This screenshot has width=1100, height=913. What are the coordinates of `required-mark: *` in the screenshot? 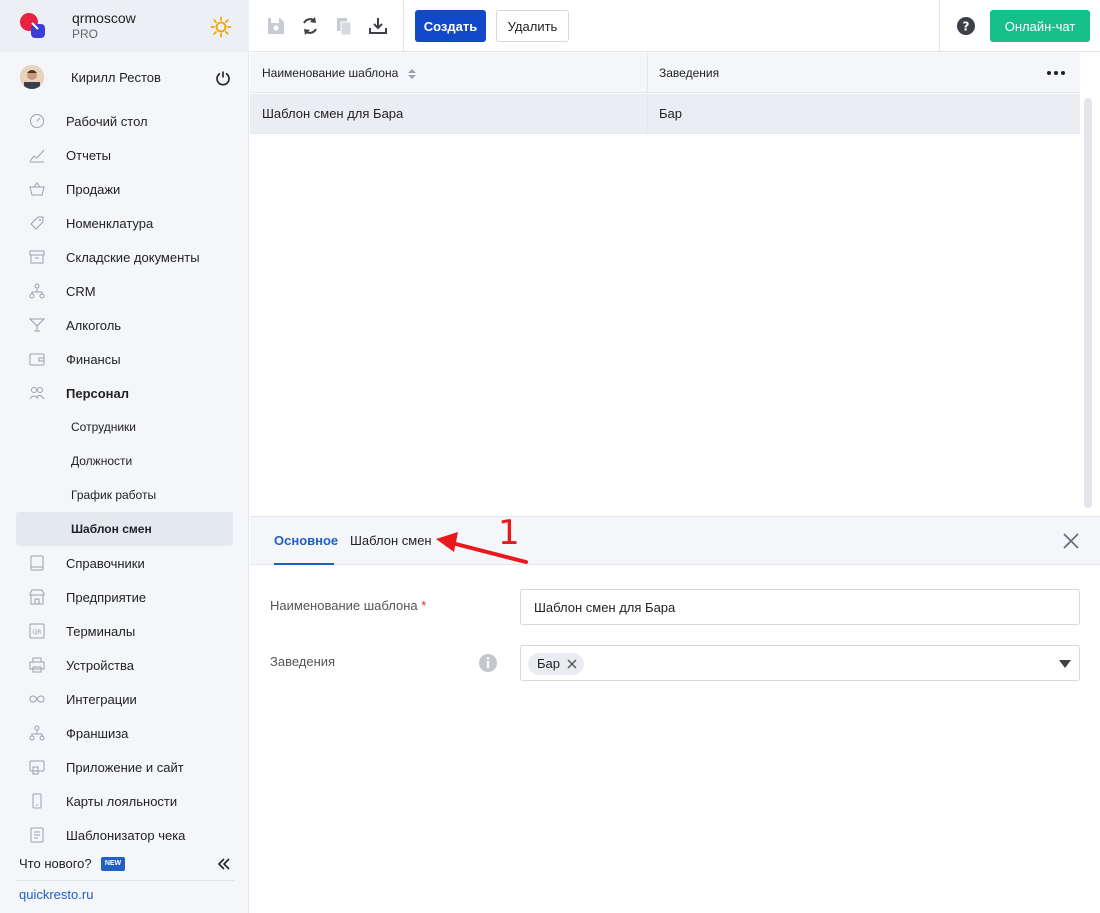 It's located at (424, 605).